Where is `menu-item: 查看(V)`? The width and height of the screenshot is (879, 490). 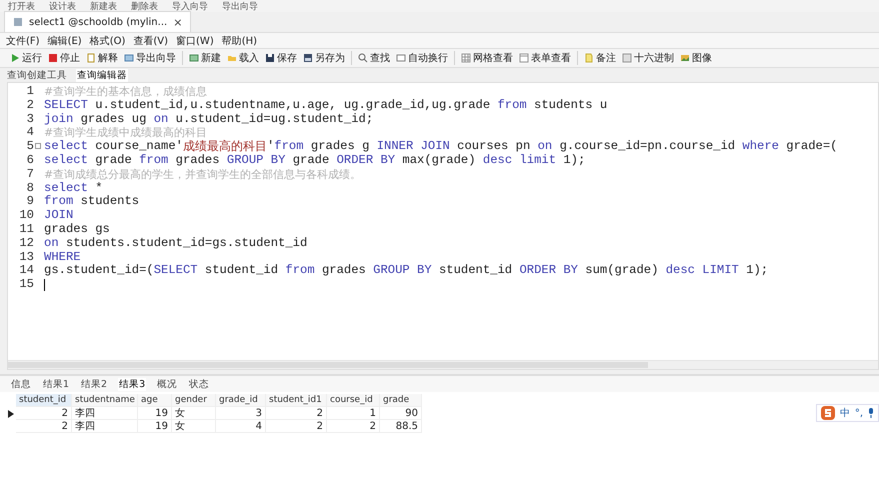 menu-item: 查看(V) is located at coordinates (150, 41).